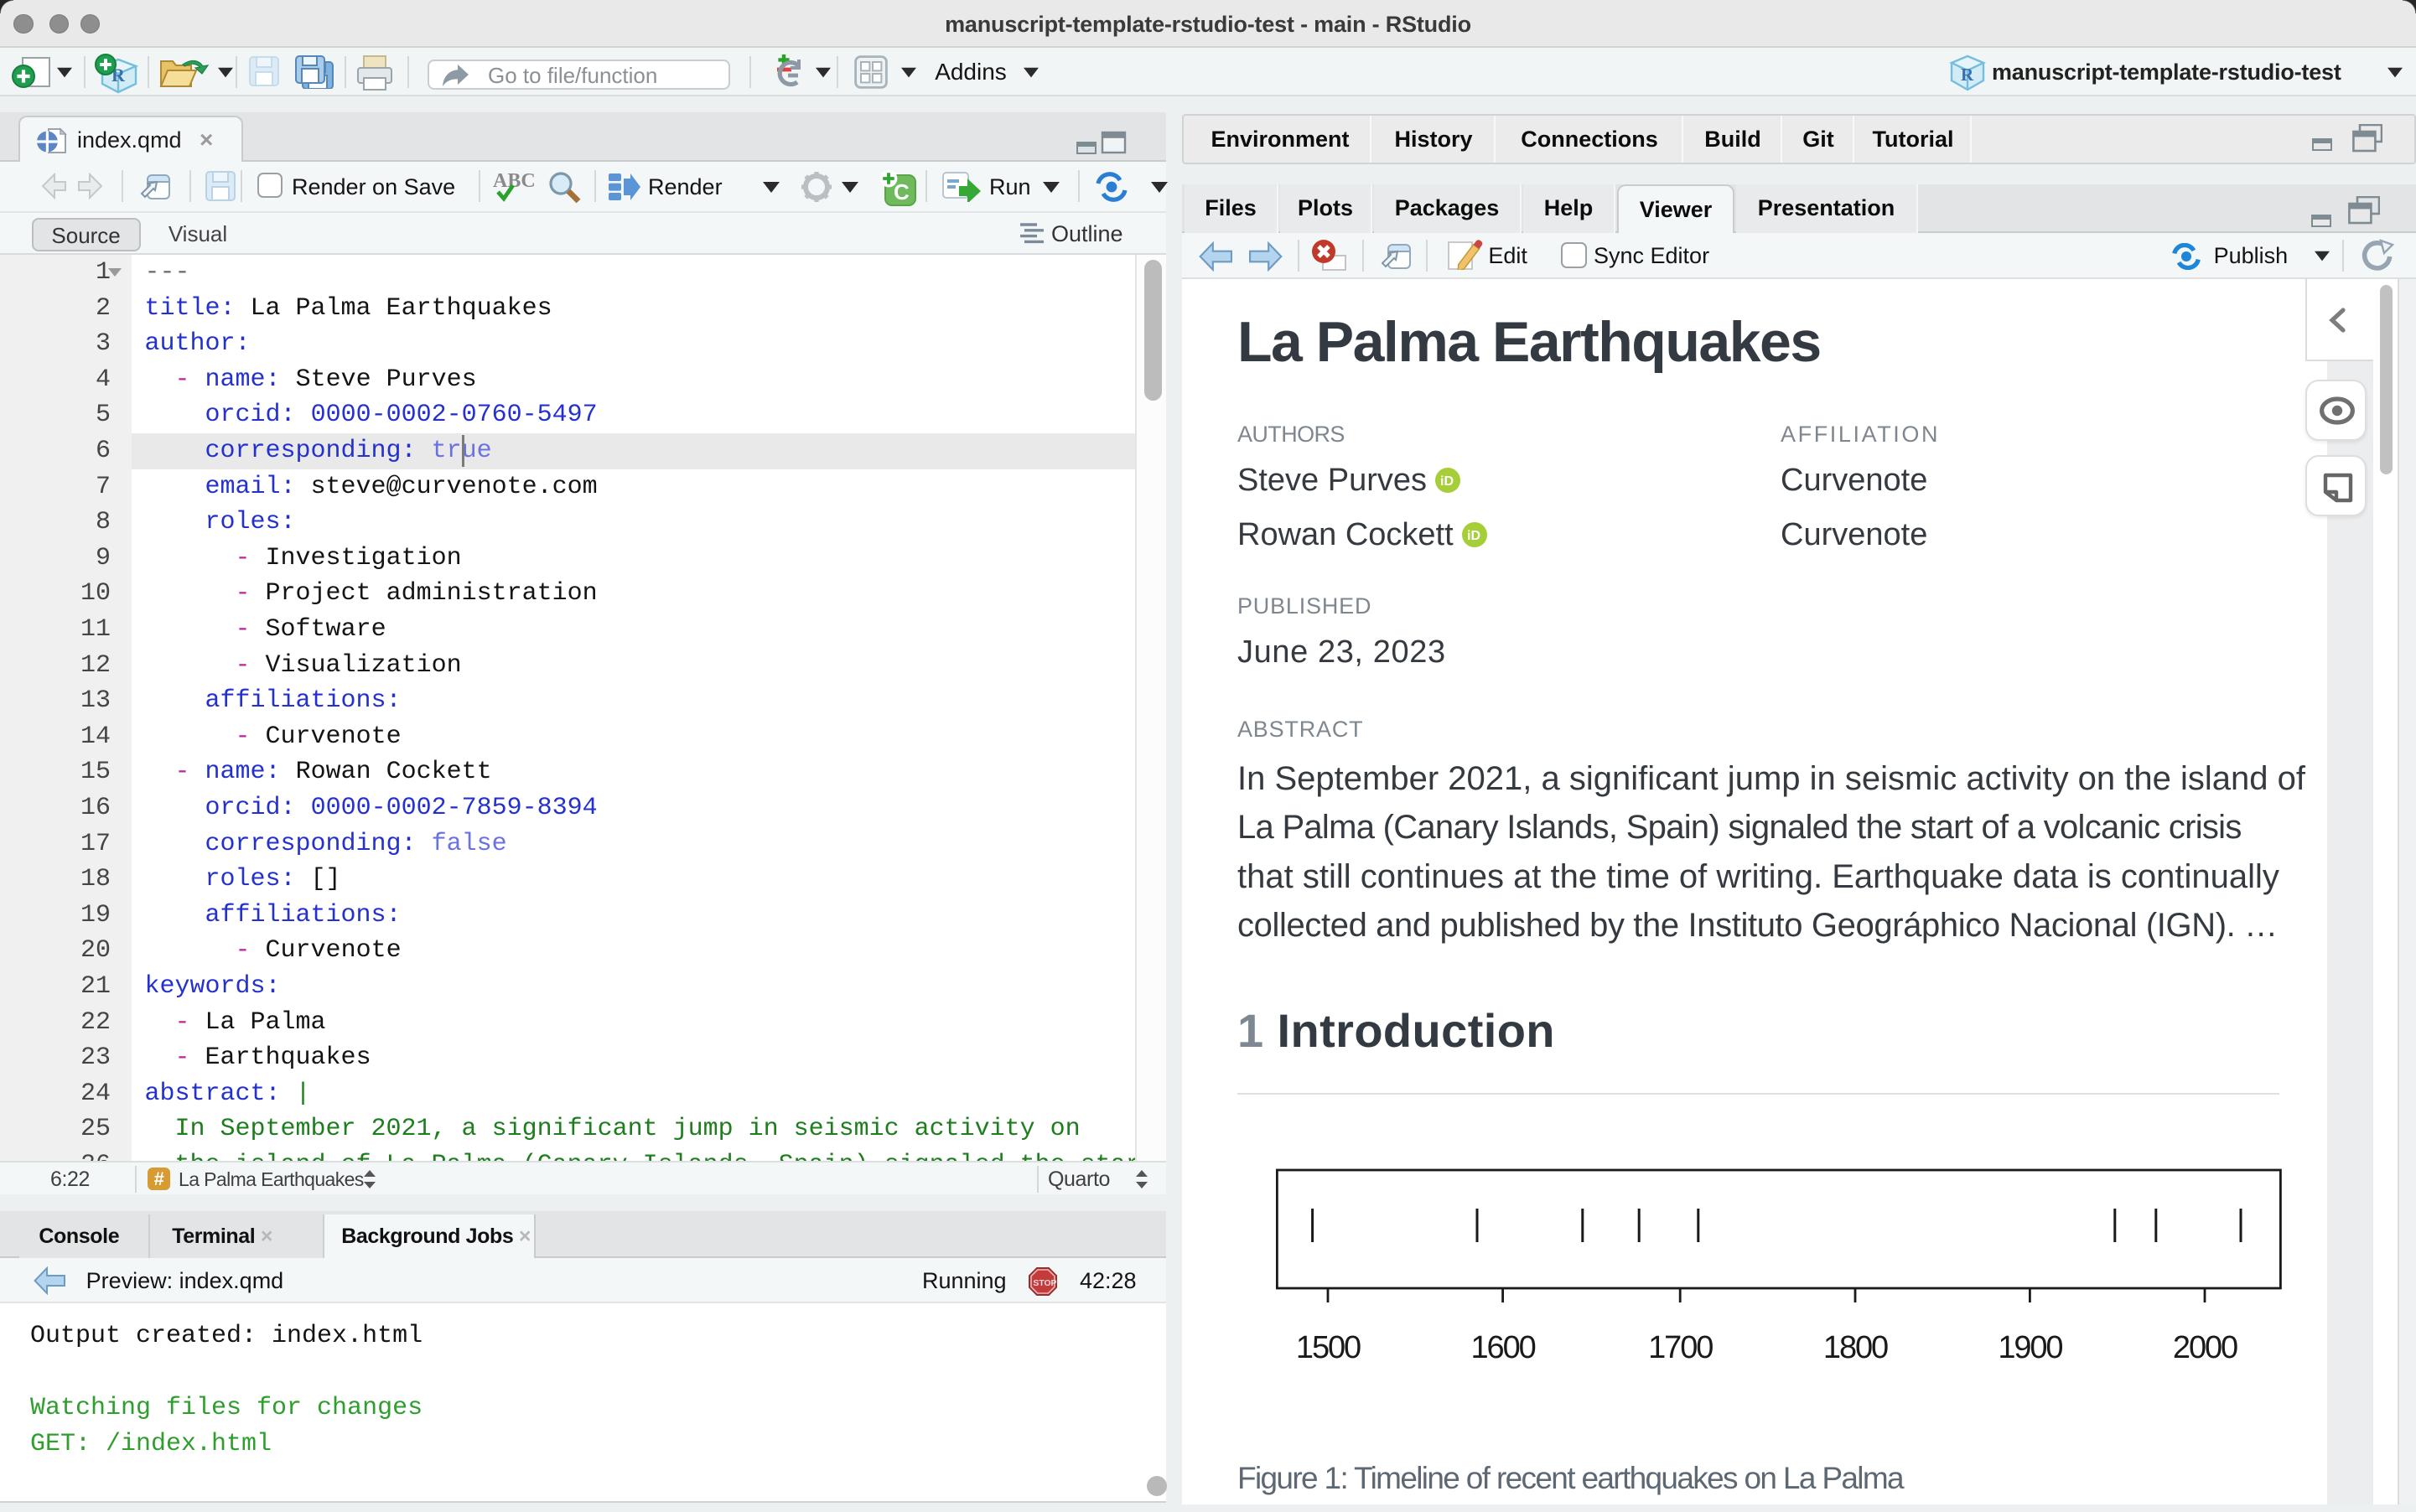 Image resolution: width=2416 pixels, height=1512 pixels. Describe the element at coordinates (1968, 75) in the screenshot. I see `svg-text: R` at that location.